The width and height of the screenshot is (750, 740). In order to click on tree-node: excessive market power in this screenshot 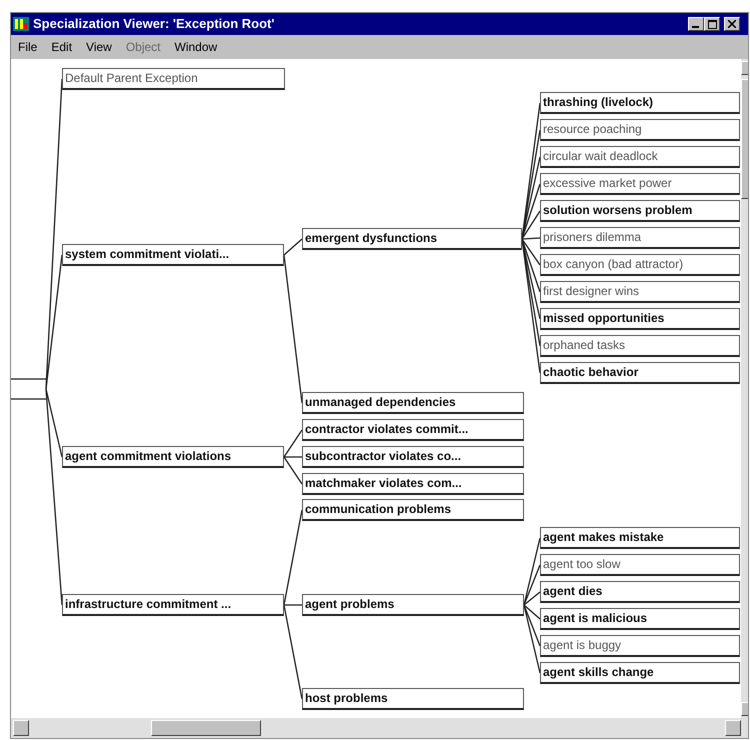, I will do `click(640, 184)`.